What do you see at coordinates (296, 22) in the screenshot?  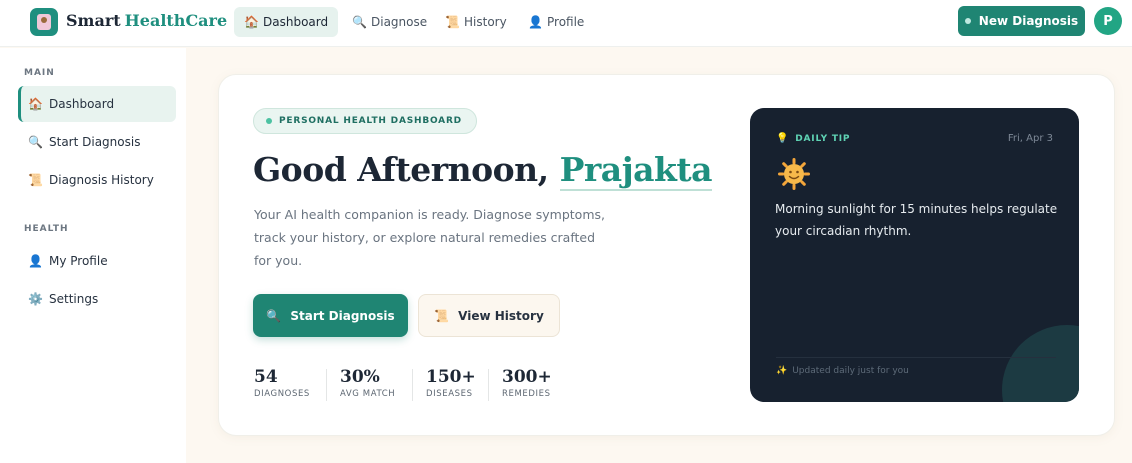 I see `nav-item-label: Dashboard` at bounding box center [296, 22].